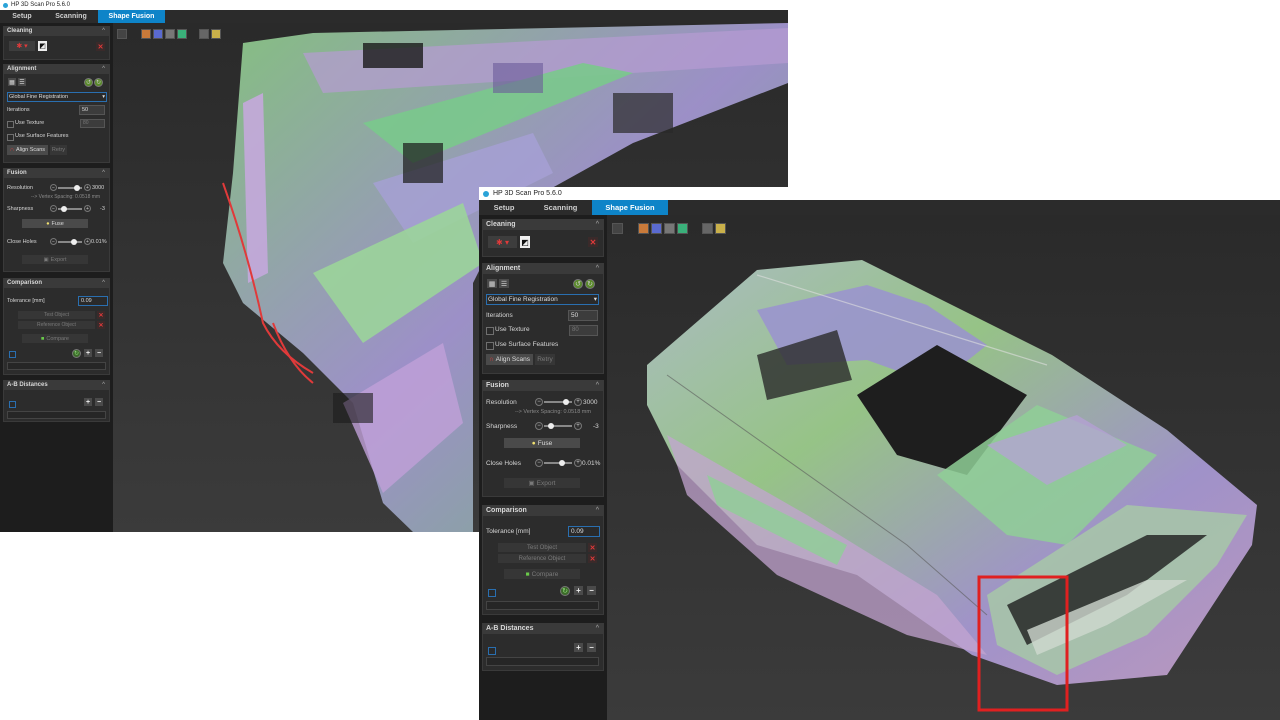 This screenshot has height=720, width=1280. What do you see at coordinates (545, 359) in the screenshot?
I see `retry-button: Retry` at bounding box center [545, 359].